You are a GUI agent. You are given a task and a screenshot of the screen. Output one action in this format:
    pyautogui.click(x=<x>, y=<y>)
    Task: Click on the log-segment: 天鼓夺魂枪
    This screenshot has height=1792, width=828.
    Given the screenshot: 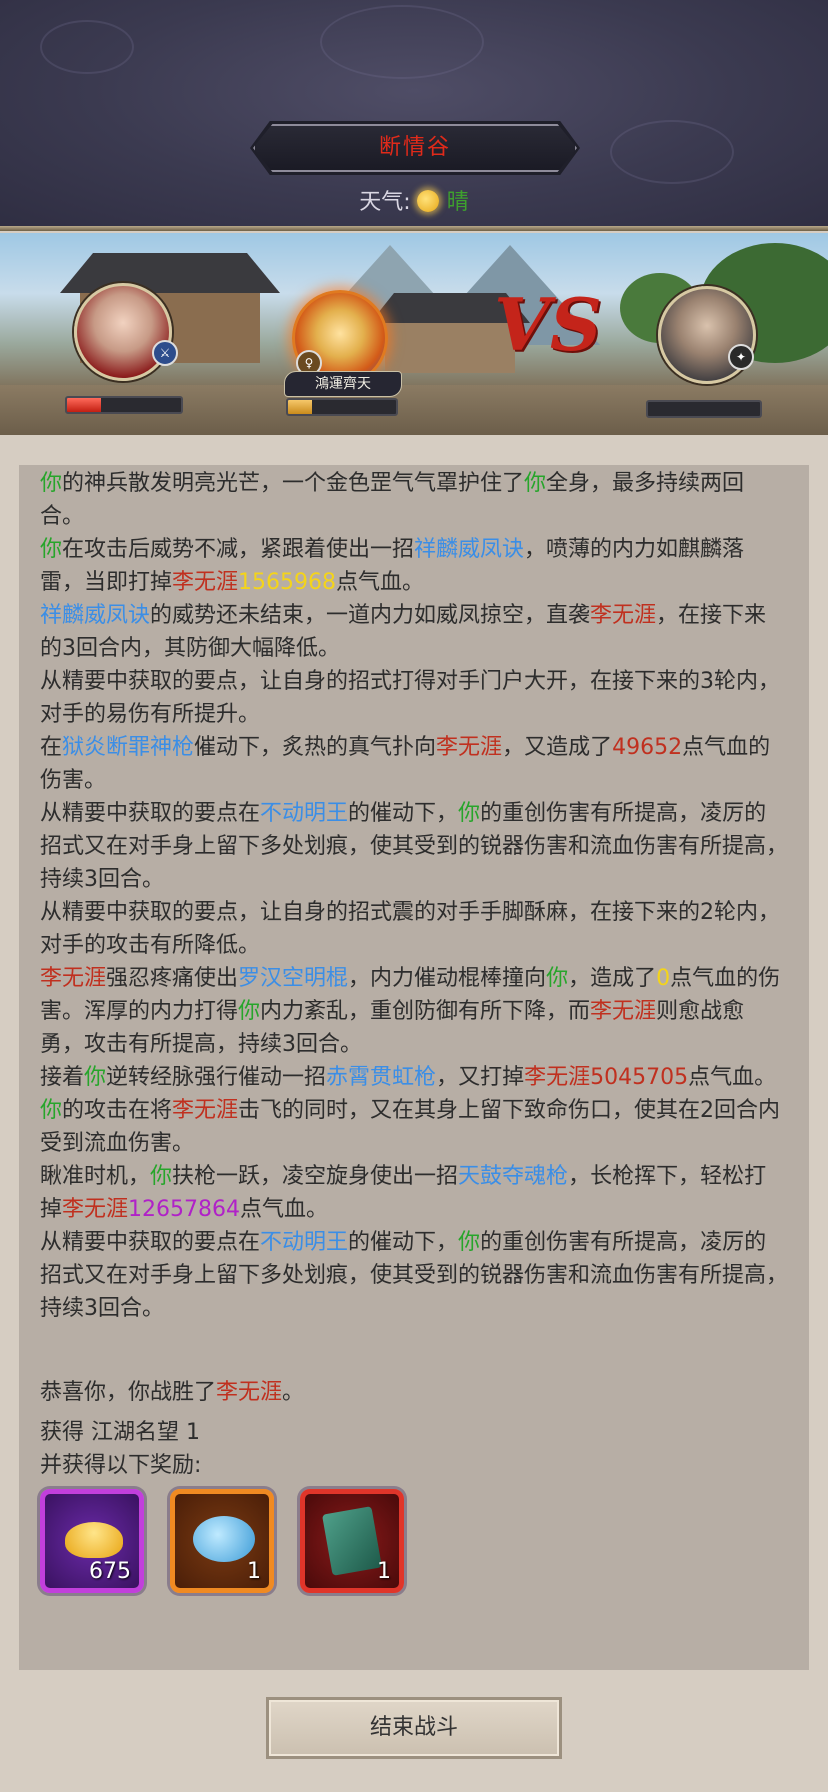 What is the action you would take?
    pyautogui.click(x=513, y=1176)
    